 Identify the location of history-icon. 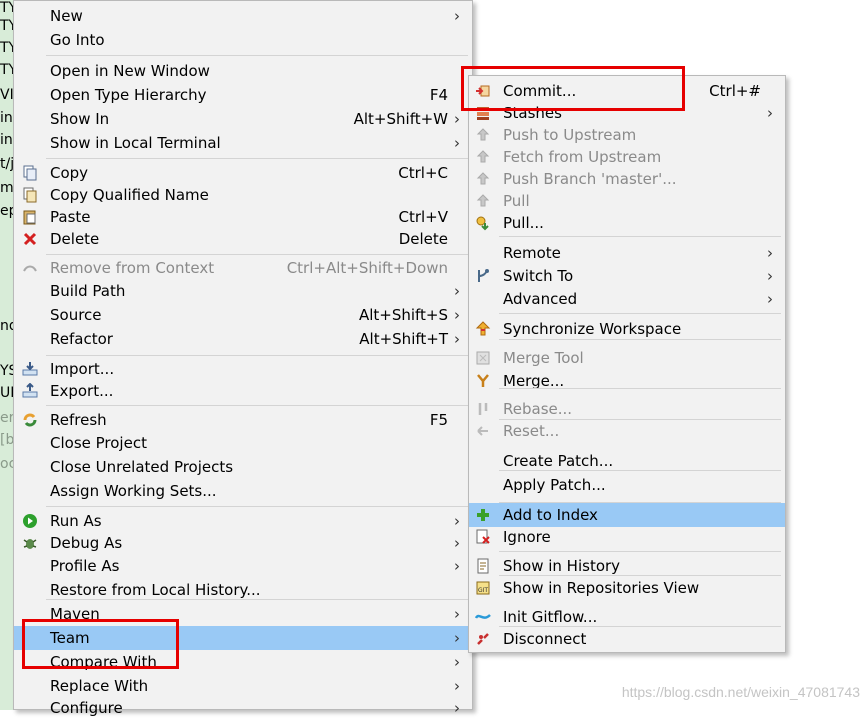
(483, 566).